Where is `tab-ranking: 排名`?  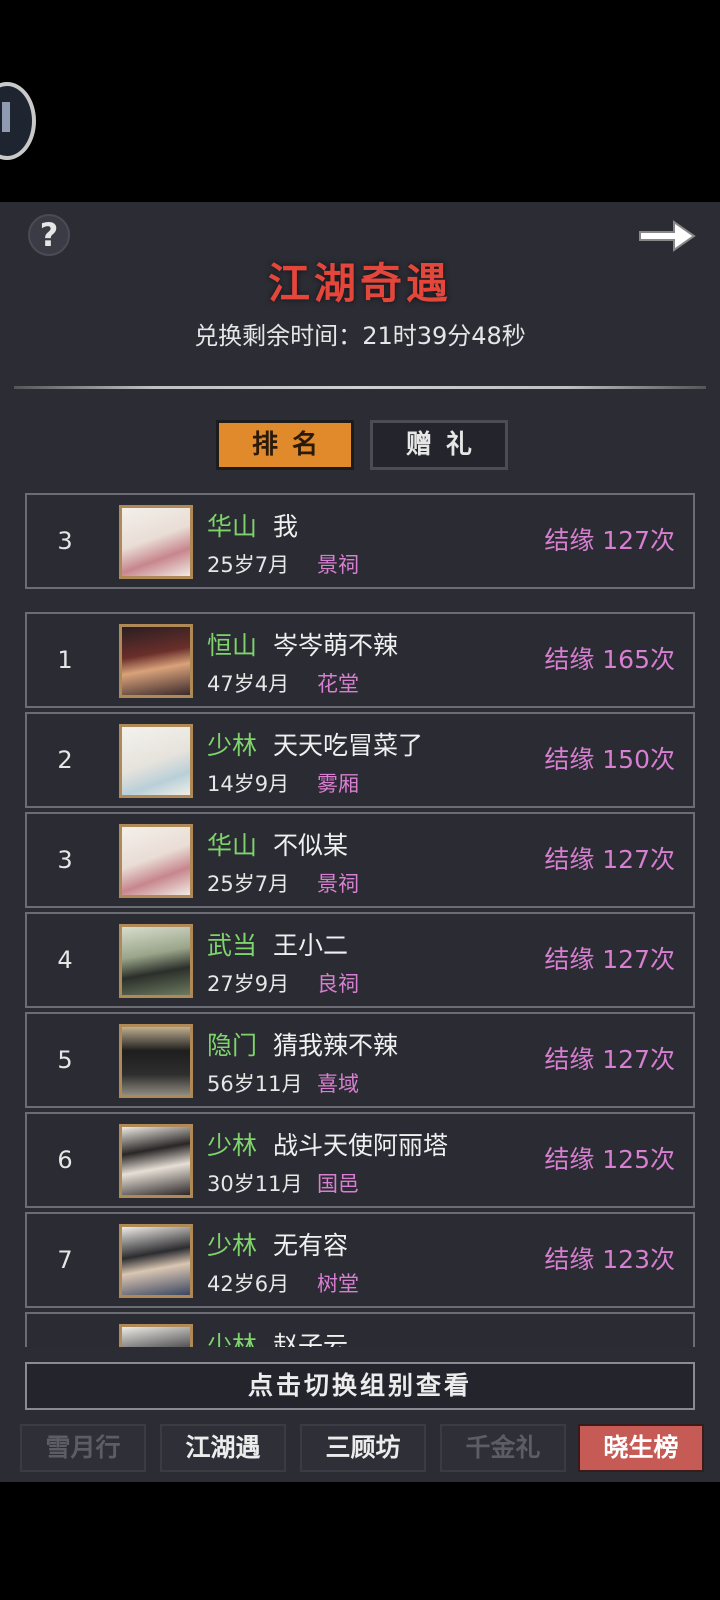 tab-ranking: 排名 is located at coordinates (285, 445).